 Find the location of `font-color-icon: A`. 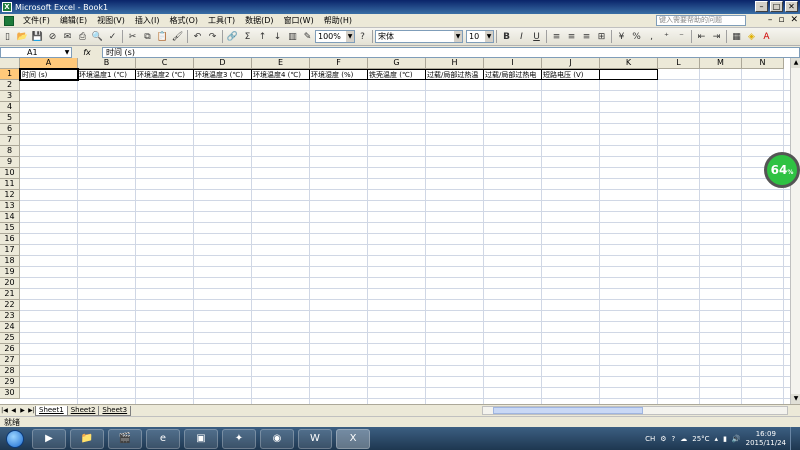

font-color-icon: A is located at coordinates (766, 36).